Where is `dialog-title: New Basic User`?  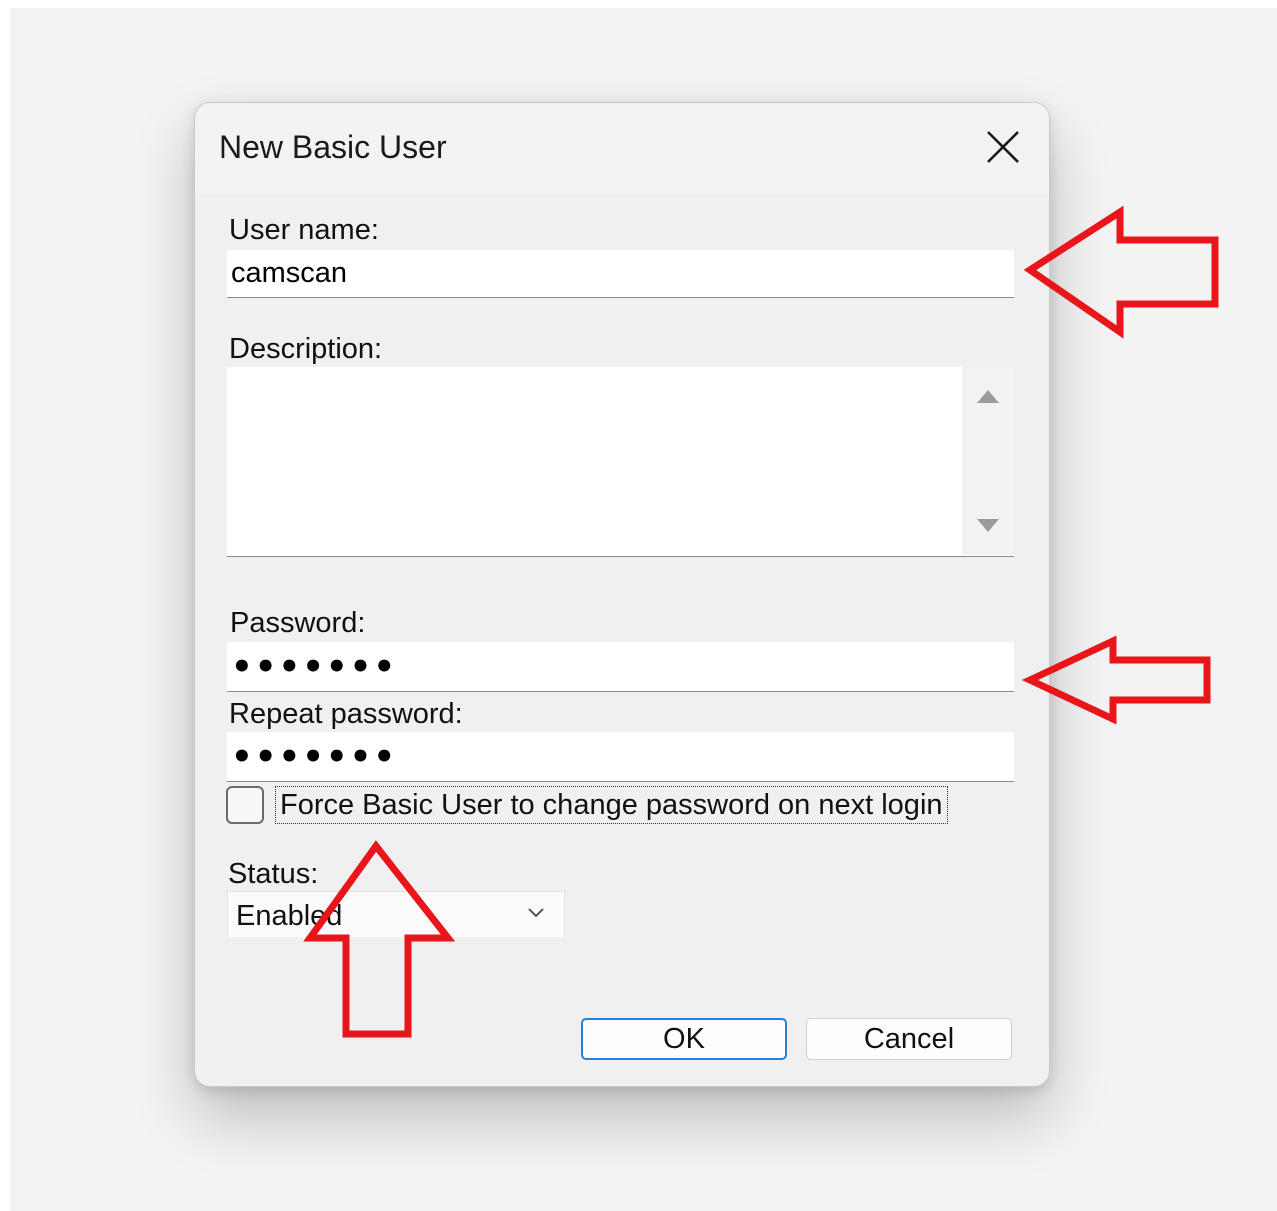 dialog-title: New Basic User is located at coordinates (333, 147).